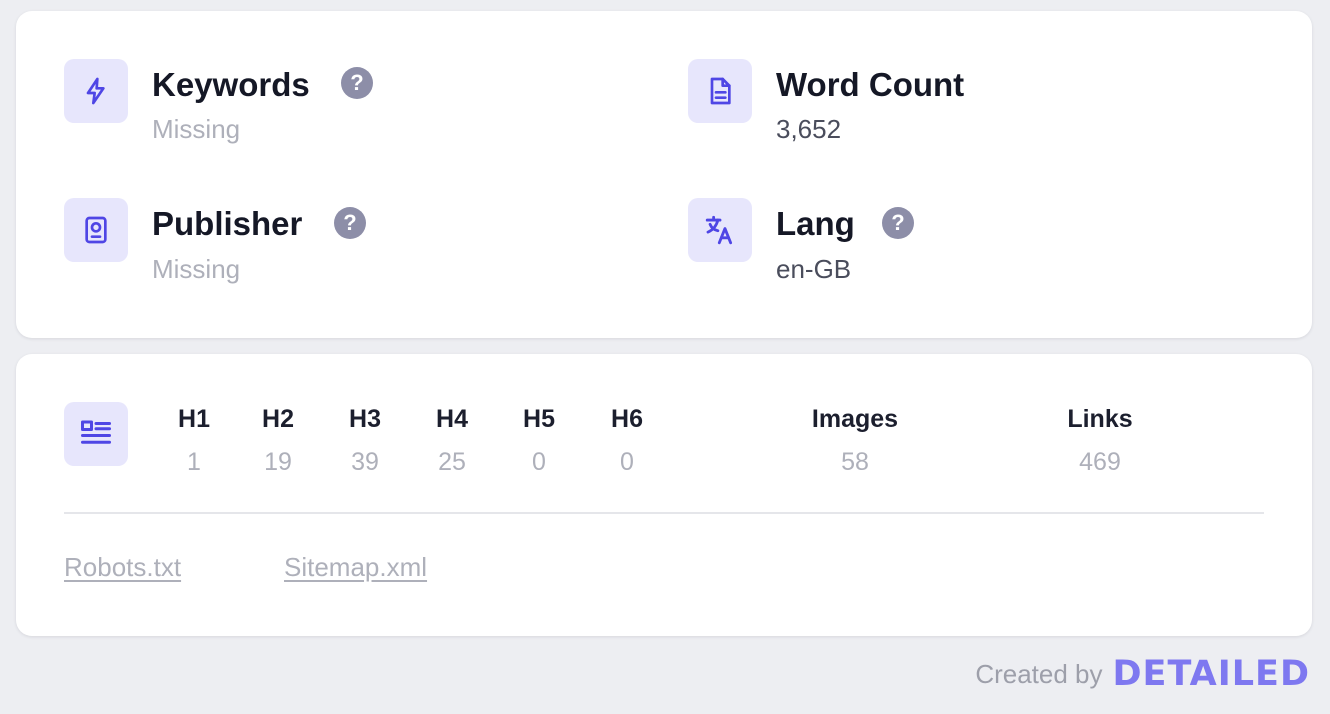 This screenshot has height=714, width=1330. Describe the element at coordinates (870, 84) in the screenshot. I see `word-count-title: Word Count` at that location.